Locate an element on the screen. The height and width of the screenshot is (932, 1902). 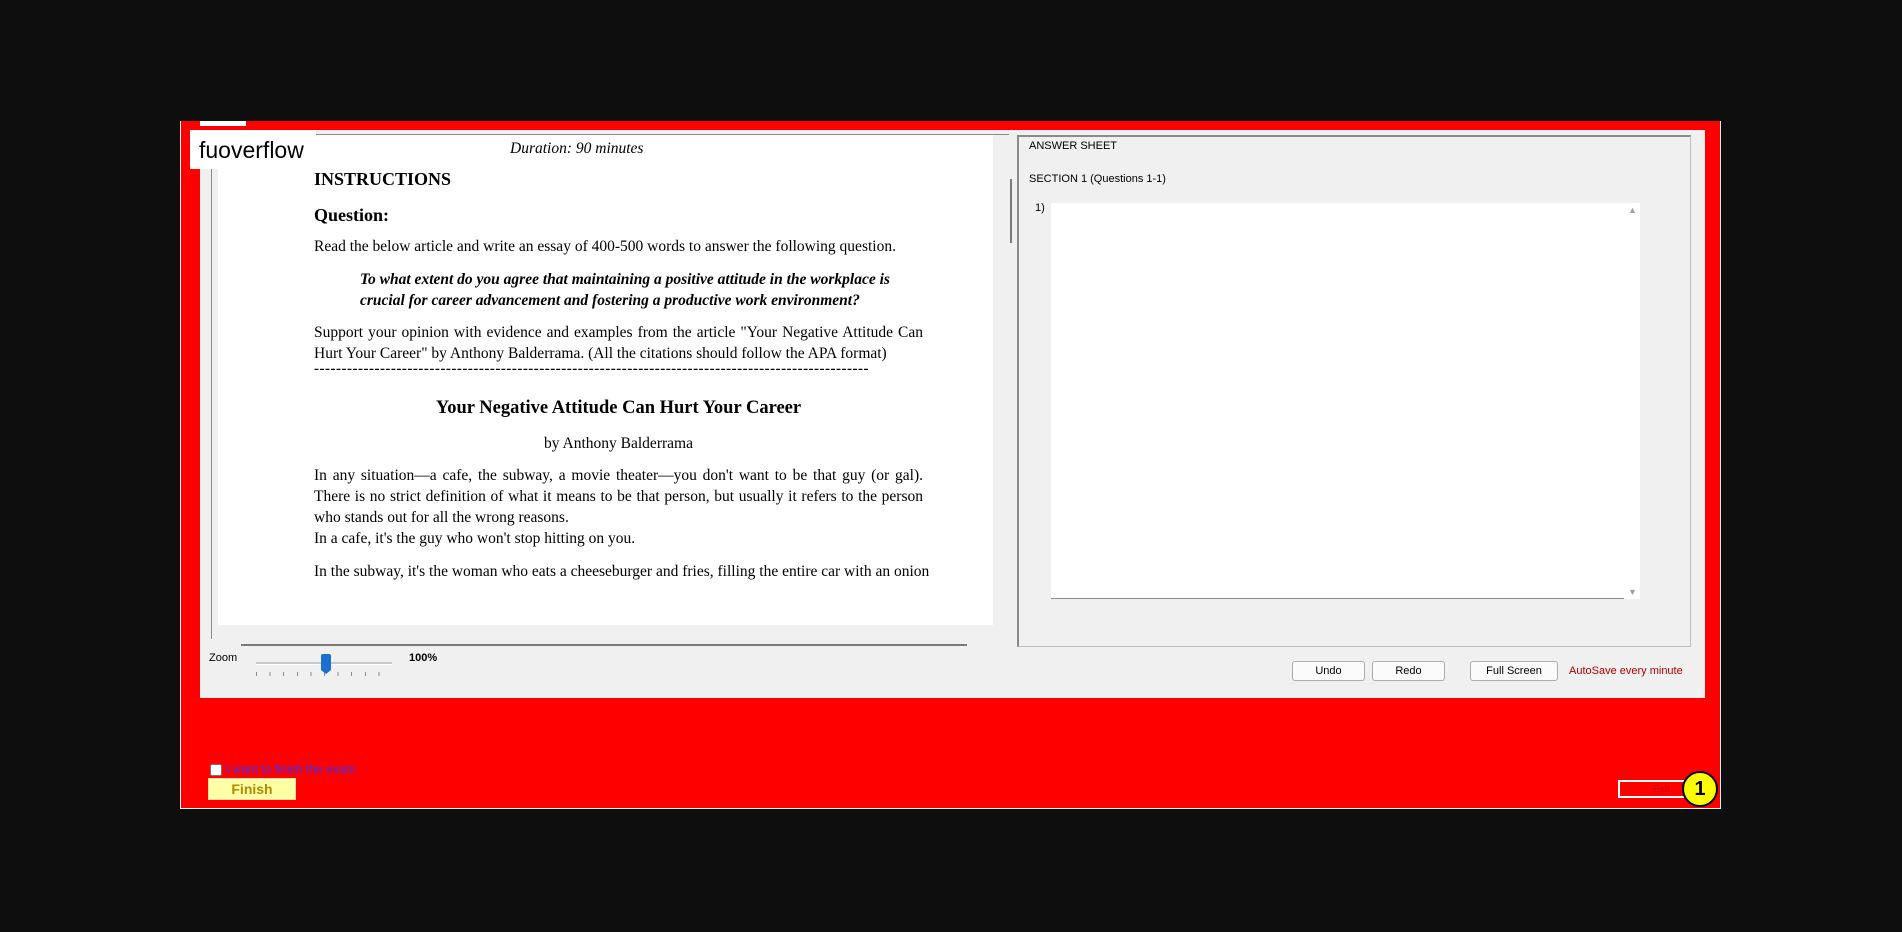
logo-text: fuoverflow is located at coordinates (251, 150).